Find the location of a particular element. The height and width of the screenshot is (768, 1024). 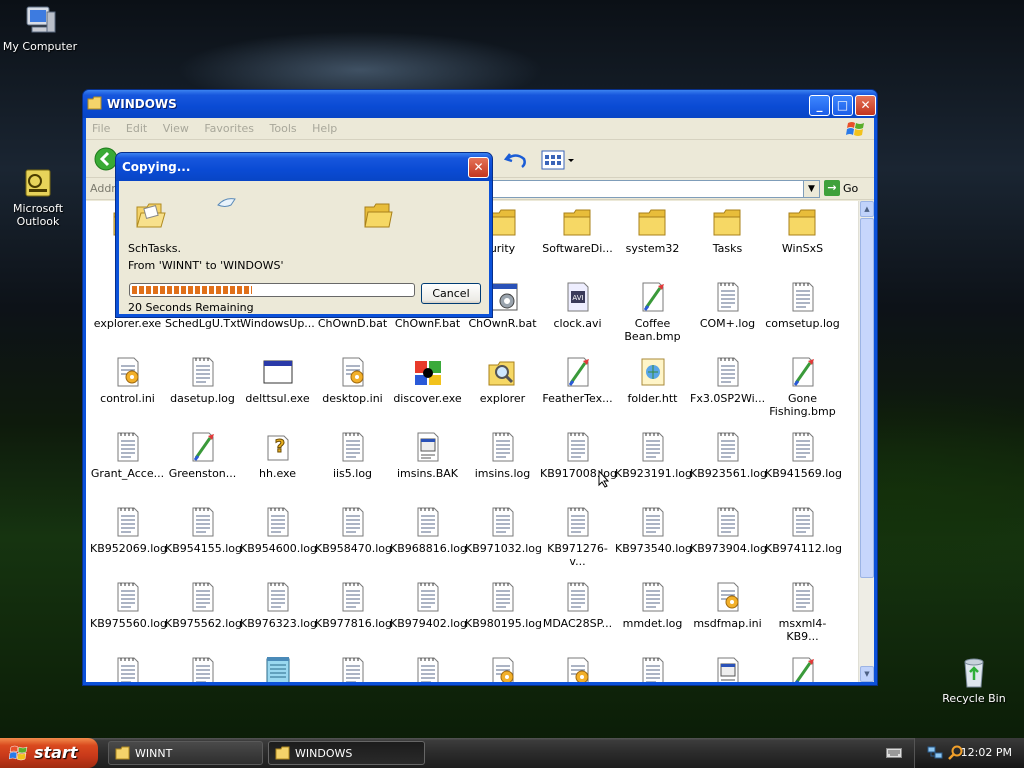

file-item: KB973904.log is located at coordinates (728, 530).